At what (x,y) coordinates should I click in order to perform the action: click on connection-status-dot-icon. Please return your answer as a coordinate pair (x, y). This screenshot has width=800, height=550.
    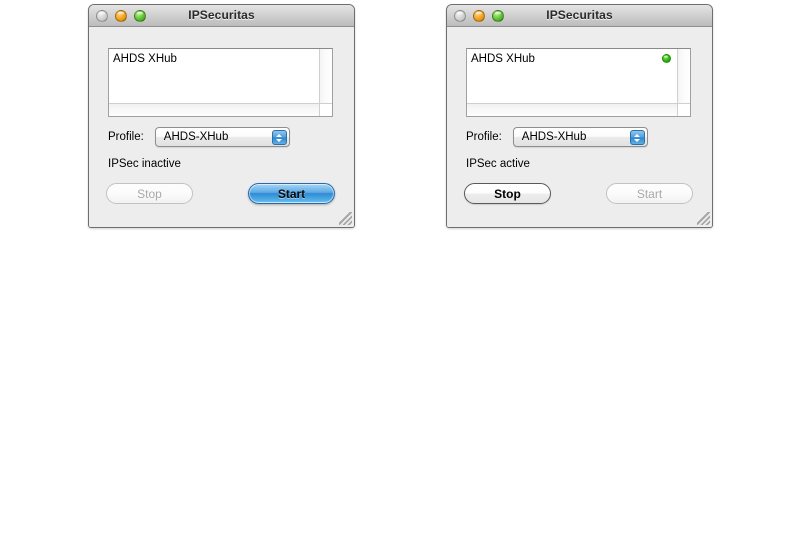
    Looking at the image, I should click on (666, 58).